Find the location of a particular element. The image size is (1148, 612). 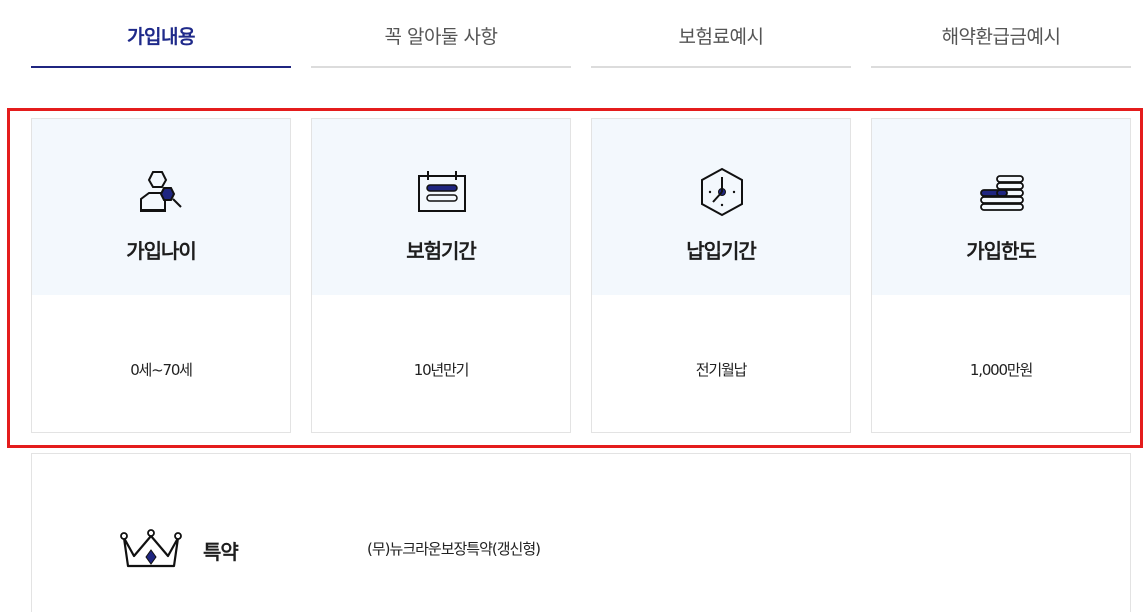

tab-bar: 가입내용 꼭 알아둘 사항 보험료예시 해약환급금예시 is located at coordinates (574, 35).